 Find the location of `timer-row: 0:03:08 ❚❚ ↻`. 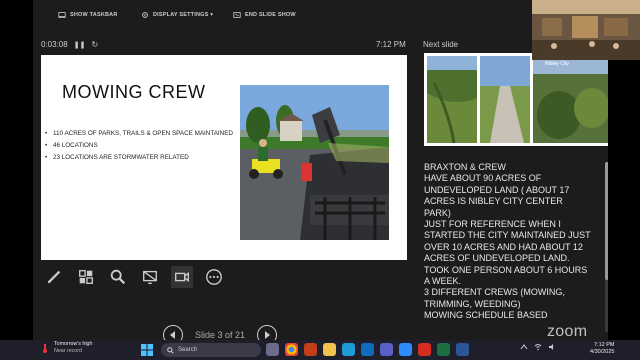

timer-row: 0:03:08 ❚❚ ↻ is located at coordinates (69, 44).